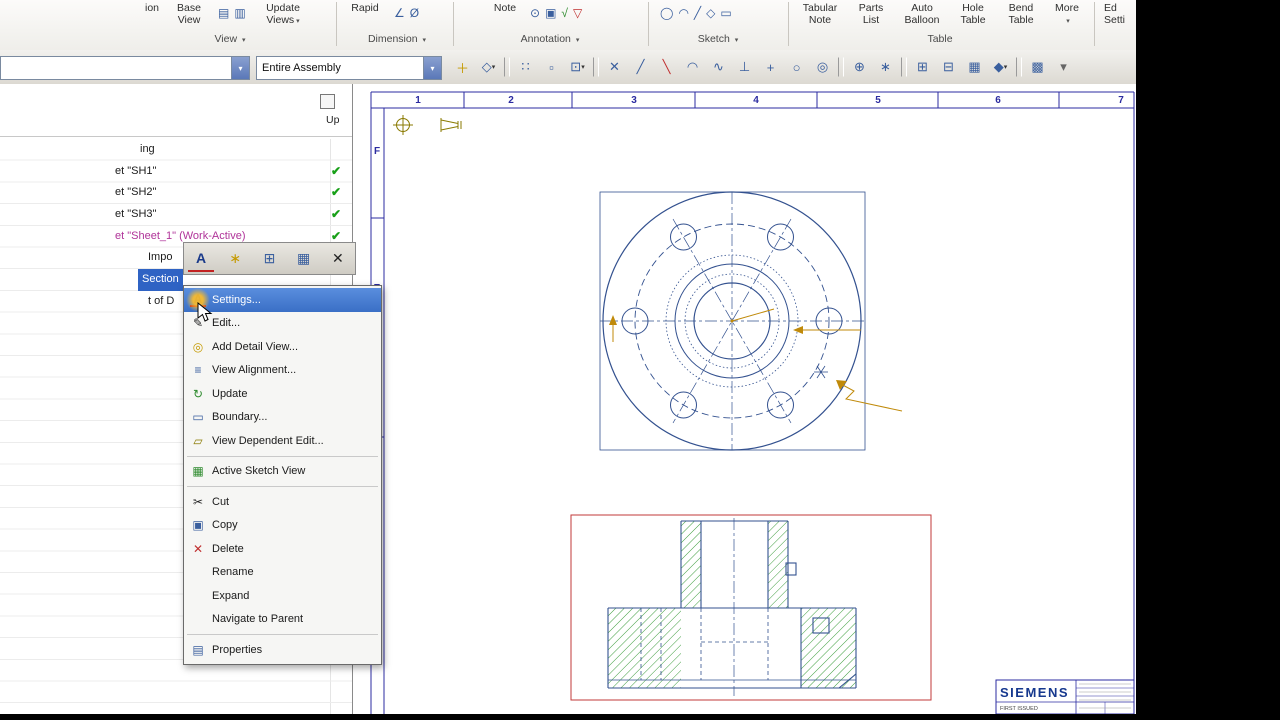  Describe the element at coordinates (710, 13) in the screenshot. I see `ribbon-icon: ◇` at that location.